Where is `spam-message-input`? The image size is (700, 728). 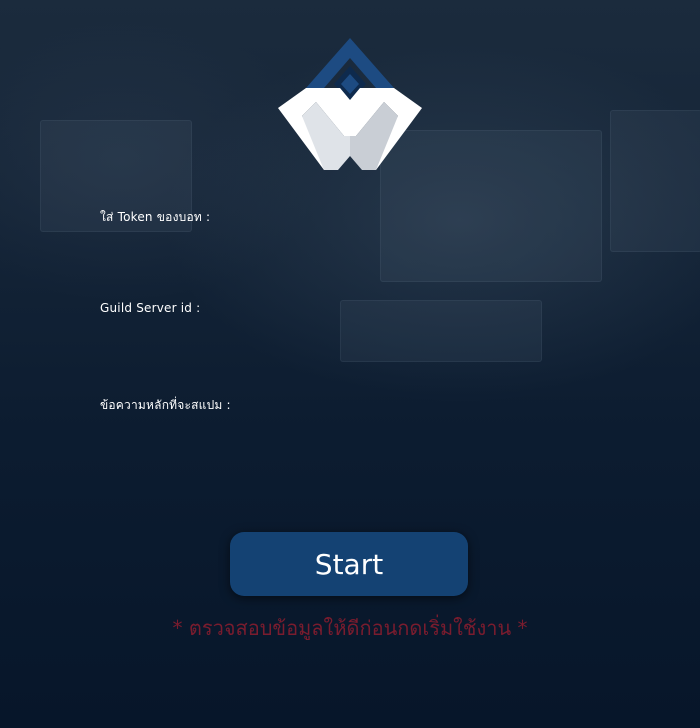
spam-message-input is located at coordinates (352, 432).